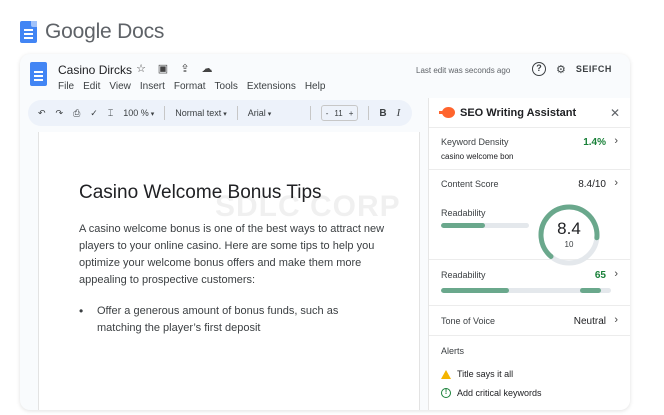 The image size is (664, 415). What do you see at coordinates (569, 228) in the screenshot?
I see `readability-gauge-value: 8.4` at bounding box center [569, 228].